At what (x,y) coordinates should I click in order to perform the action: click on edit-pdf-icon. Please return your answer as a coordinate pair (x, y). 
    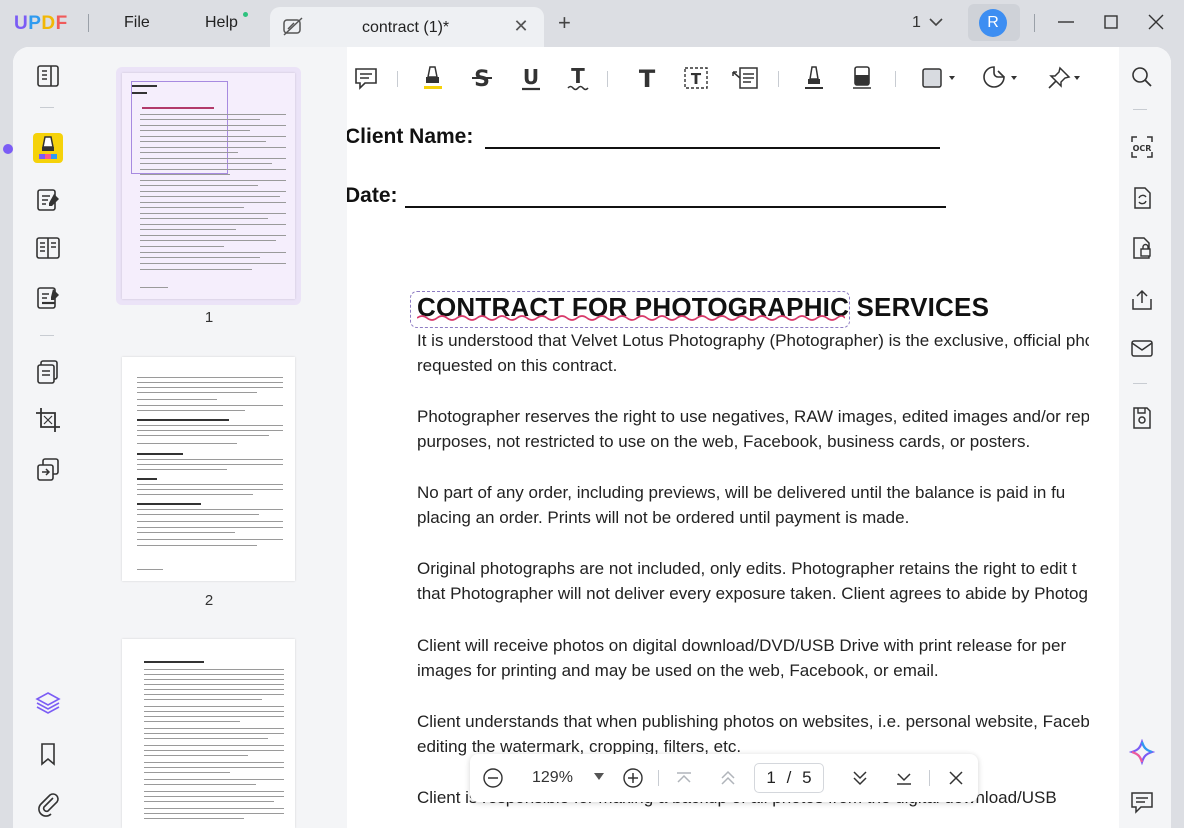
    Looking at the image, I should click on (48, 200).